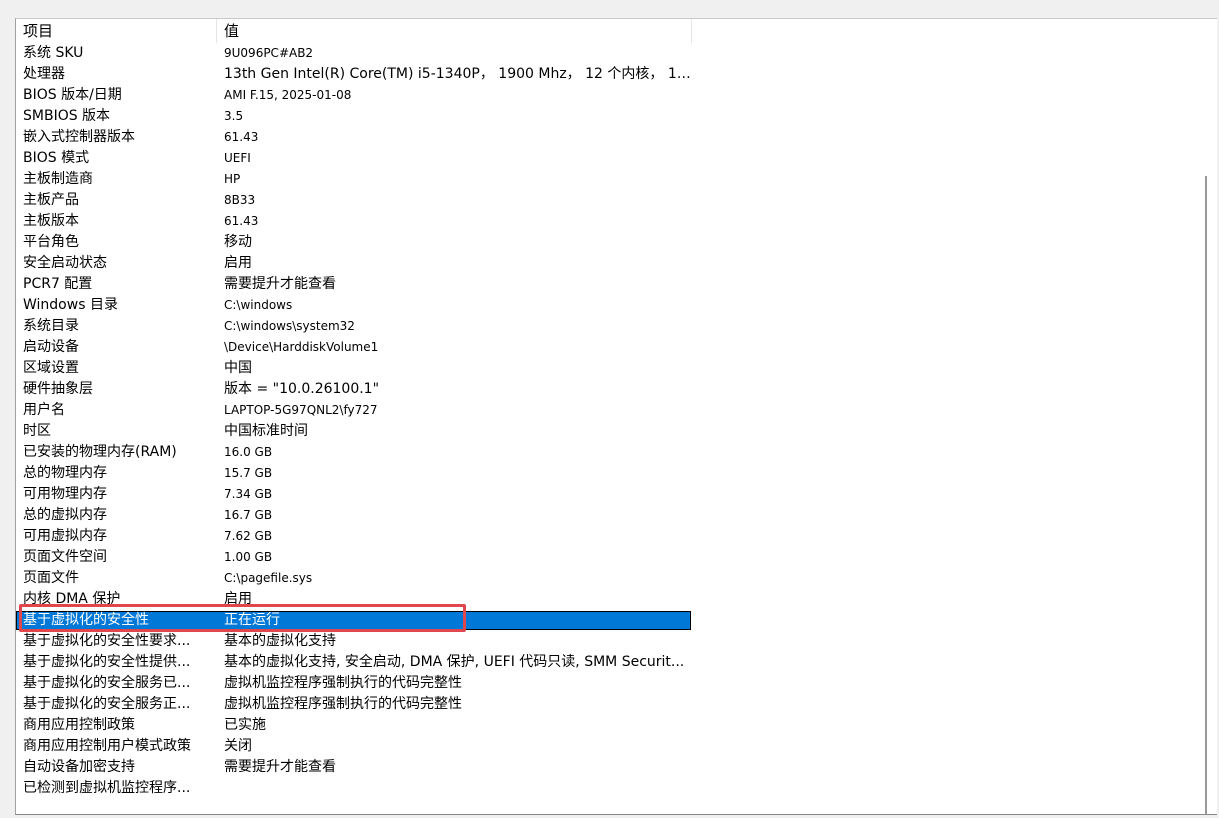 This screenshot has width=1219, height=818. Describe the element at coordinates (1208, 416) in the screenshot. I see `vertical-scrollbar` at that location.